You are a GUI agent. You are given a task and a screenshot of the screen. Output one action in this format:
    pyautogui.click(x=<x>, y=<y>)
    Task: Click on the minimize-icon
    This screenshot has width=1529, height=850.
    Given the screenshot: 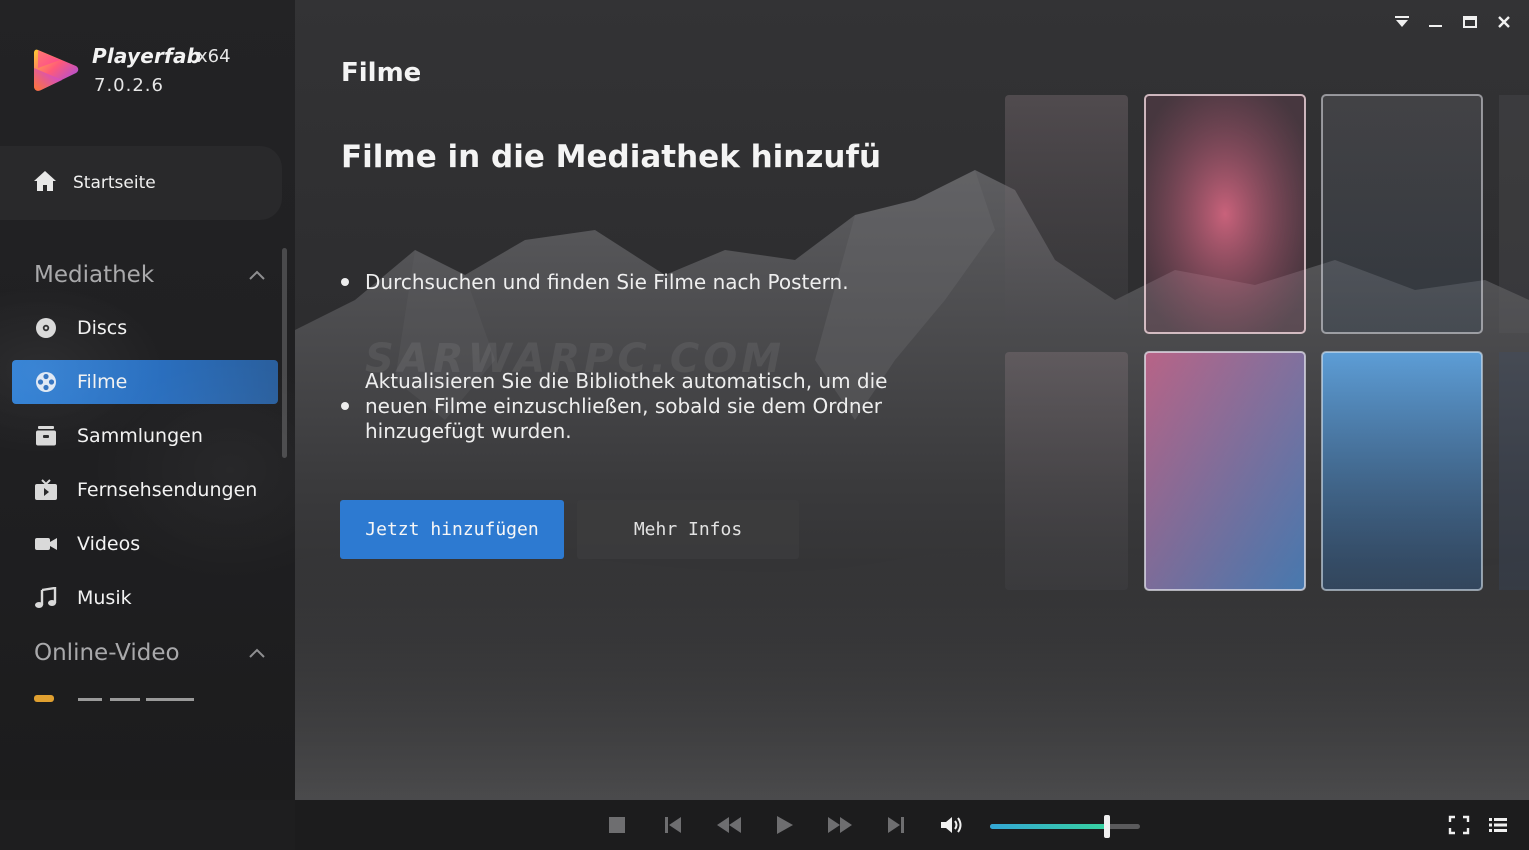 What is the action you would take?
    pyautogui.click(x=1435, y=26)
    